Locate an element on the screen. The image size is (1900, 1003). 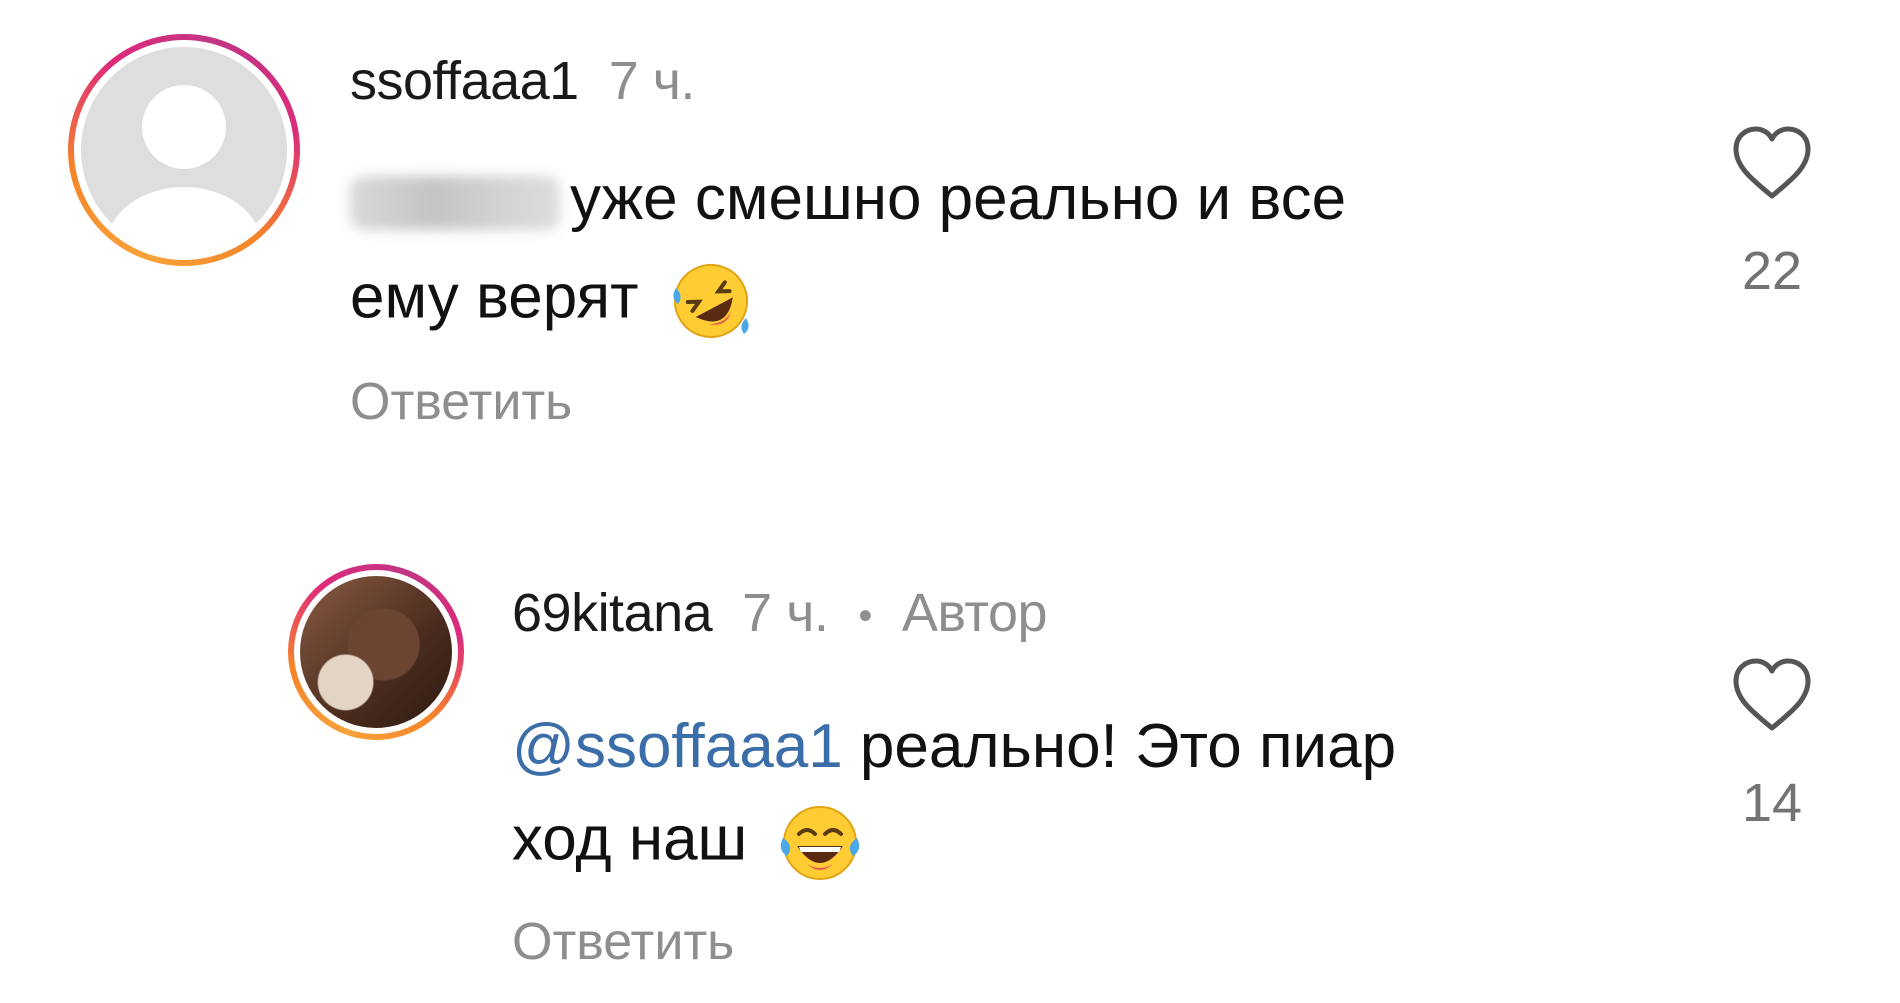
blurred-redaction is located at coordinates (455, 202).